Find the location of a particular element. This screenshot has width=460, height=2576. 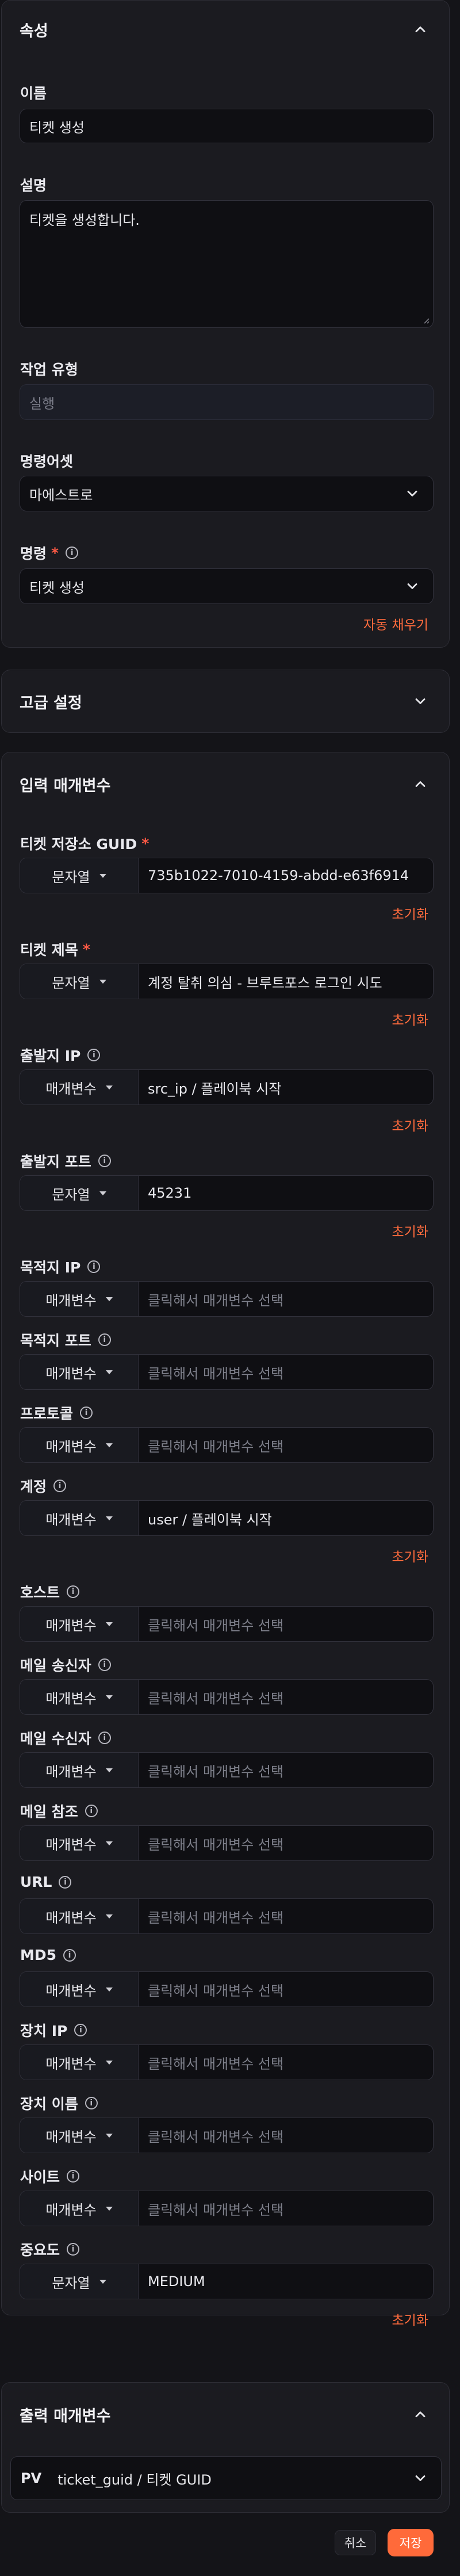

description-label: 설명 is located at coordinates (33, 185).